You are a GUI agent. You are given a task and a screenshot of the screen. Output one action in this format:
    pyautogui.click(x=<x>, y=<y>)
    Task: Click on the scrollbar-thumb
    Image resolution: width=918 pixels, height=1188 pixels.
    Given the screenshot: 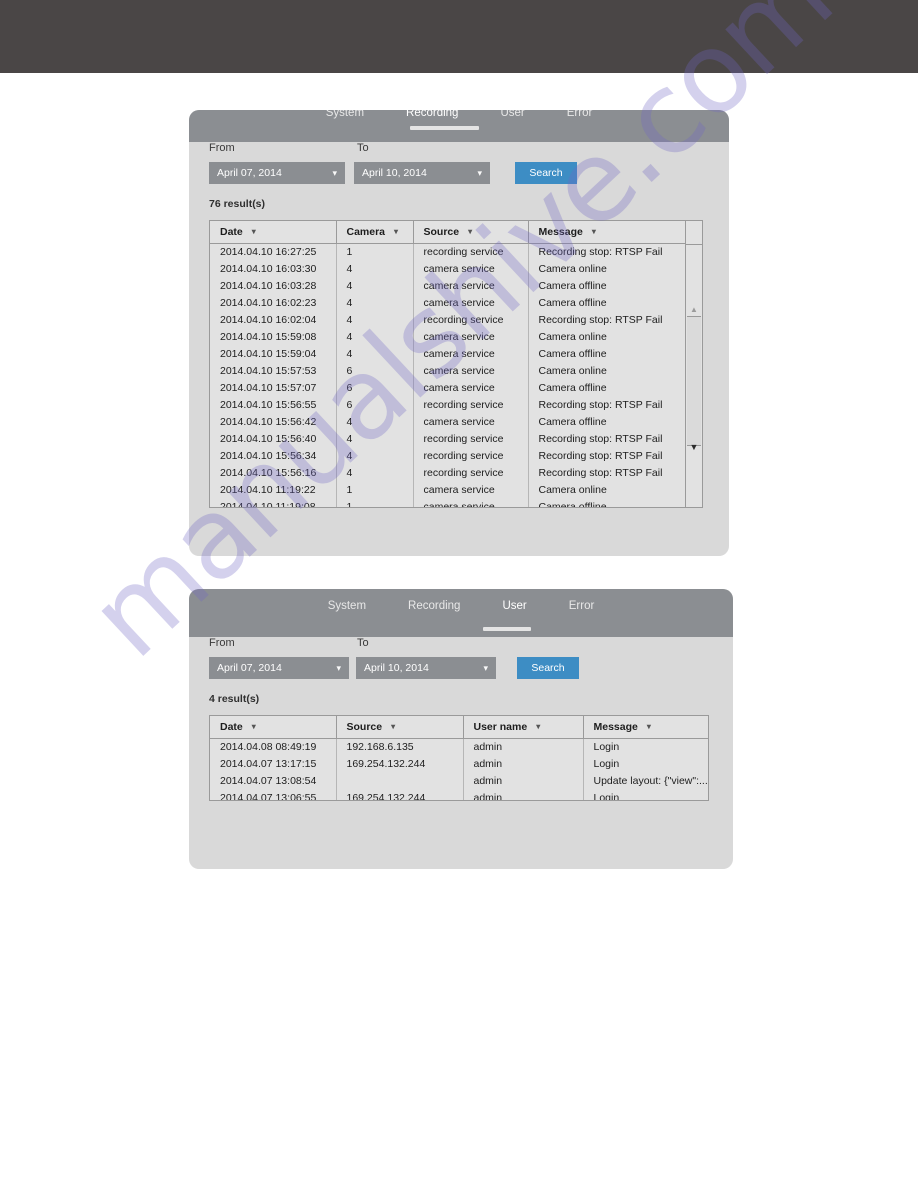 What is the action you would take?
    pyautogui.click(x=694, y=381)
    